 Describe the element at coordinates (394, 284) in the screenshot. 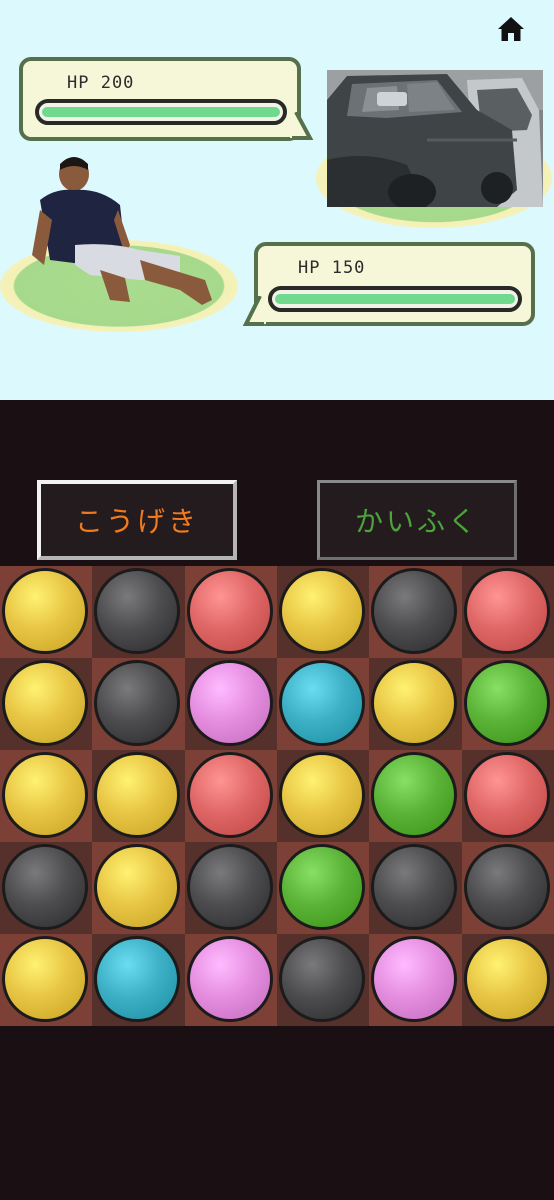

I see `player-hp-panel: HP 150` at that location.